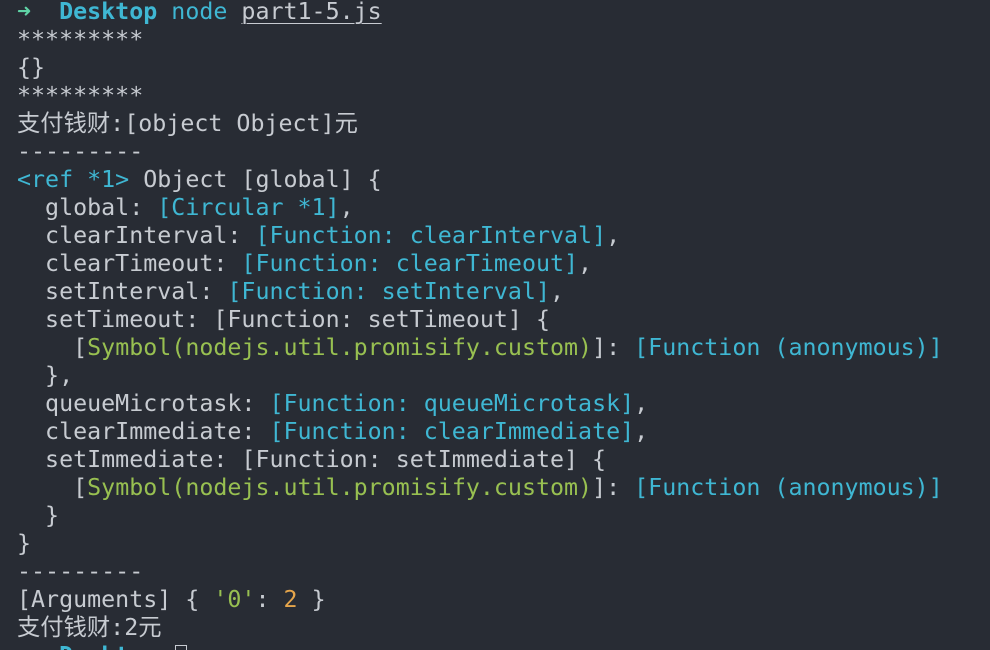 Image resolution: width=990 pixels, height=650 pixels. I want to click on terminal-text-segment: setInterval:, so click(122, 291).